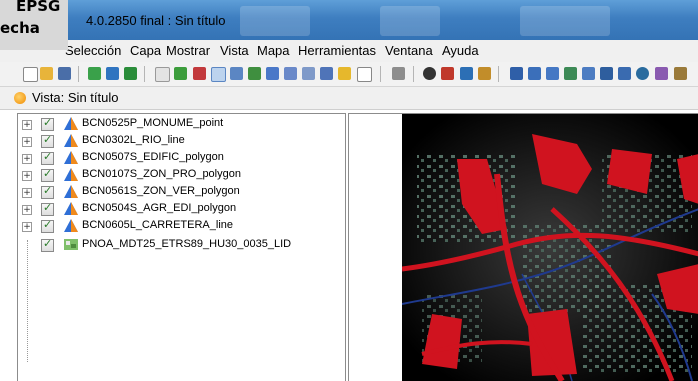  Describe the element at coordinates (552, 73) in the screenshot. I see `select-polygon-icon` at that location.